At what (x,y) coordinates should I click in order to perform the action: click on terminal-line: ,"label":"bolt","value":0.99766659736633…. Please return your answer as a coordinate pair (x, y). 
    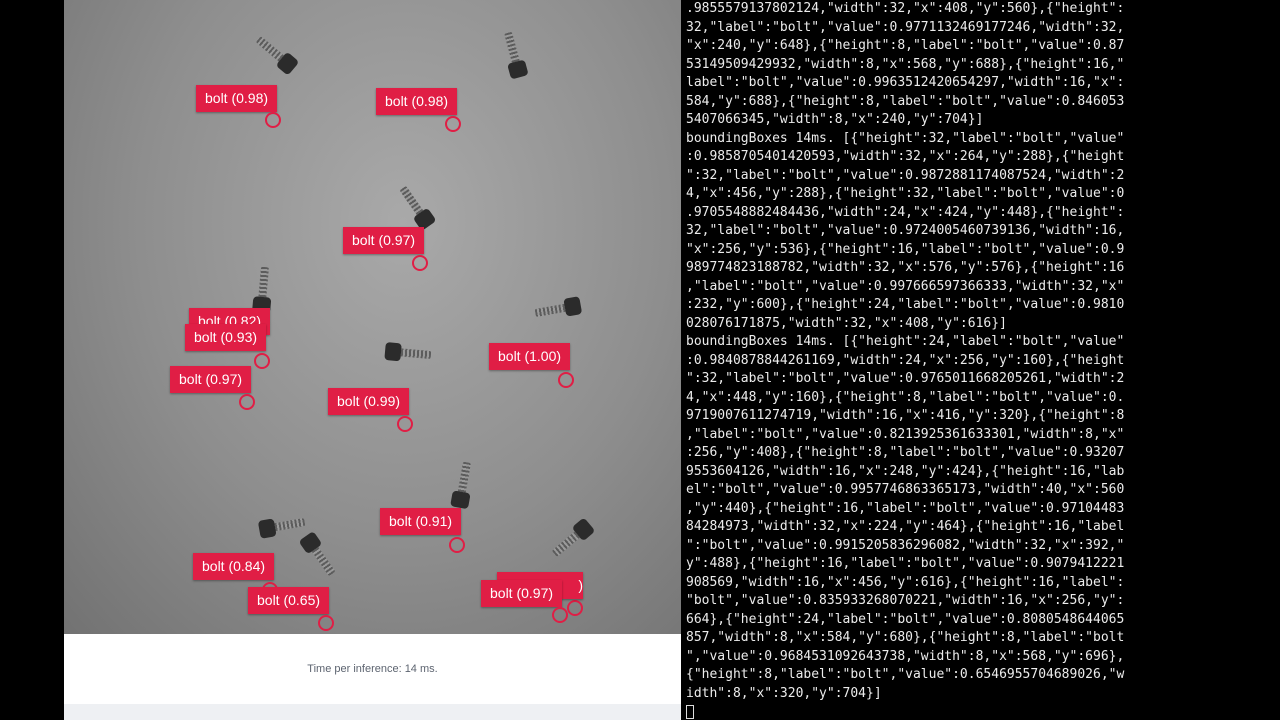
    Looking at the image, I should click on (905, 286).